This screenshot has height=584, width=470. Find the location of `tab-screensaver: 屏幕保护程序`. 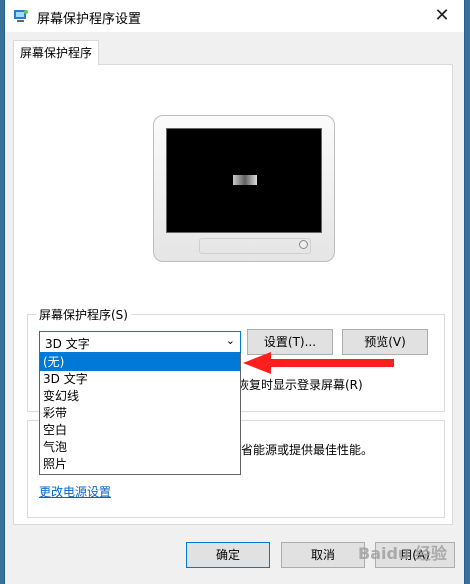

tab-screensaver: 屏幕保护程序 is located at coordinates (56, 52).